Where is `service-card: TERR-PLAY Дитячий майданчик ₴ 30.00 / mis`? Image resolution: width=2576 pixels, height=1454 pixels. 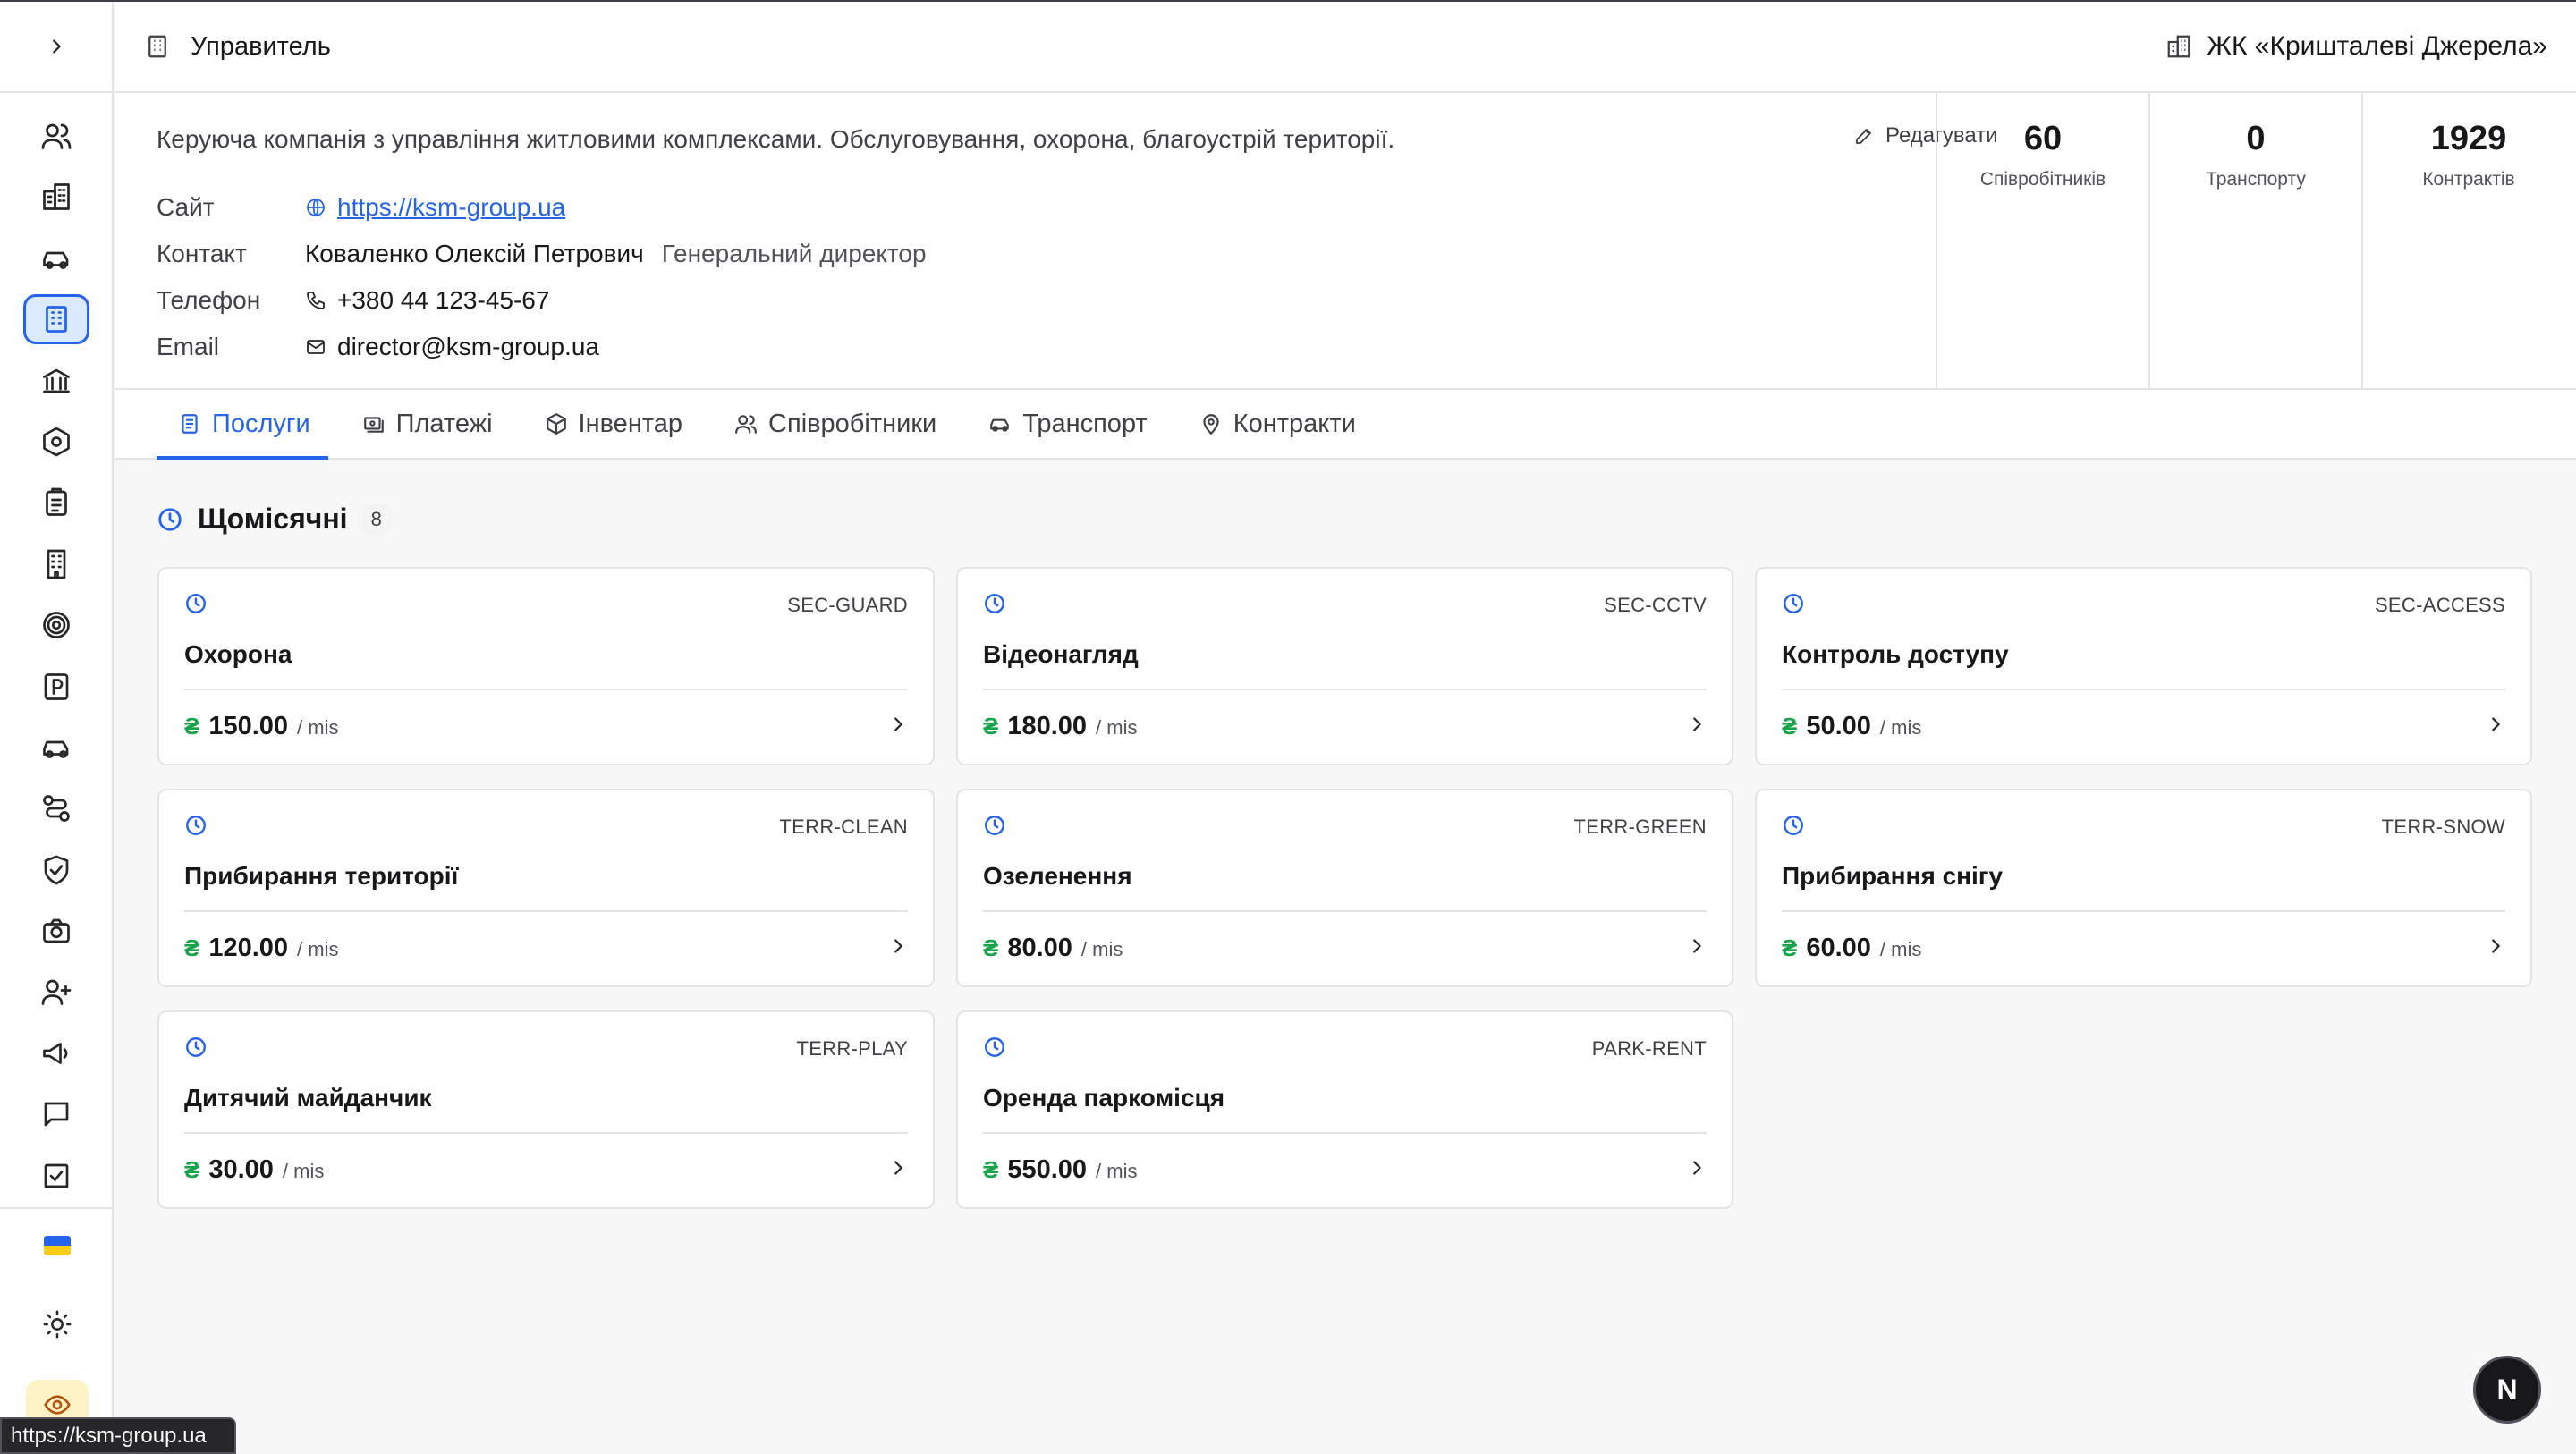 service-card: TERR-PLAY Дитячий майданчик ₴ 30.00 / mis is located at coordinates (546, 1110).